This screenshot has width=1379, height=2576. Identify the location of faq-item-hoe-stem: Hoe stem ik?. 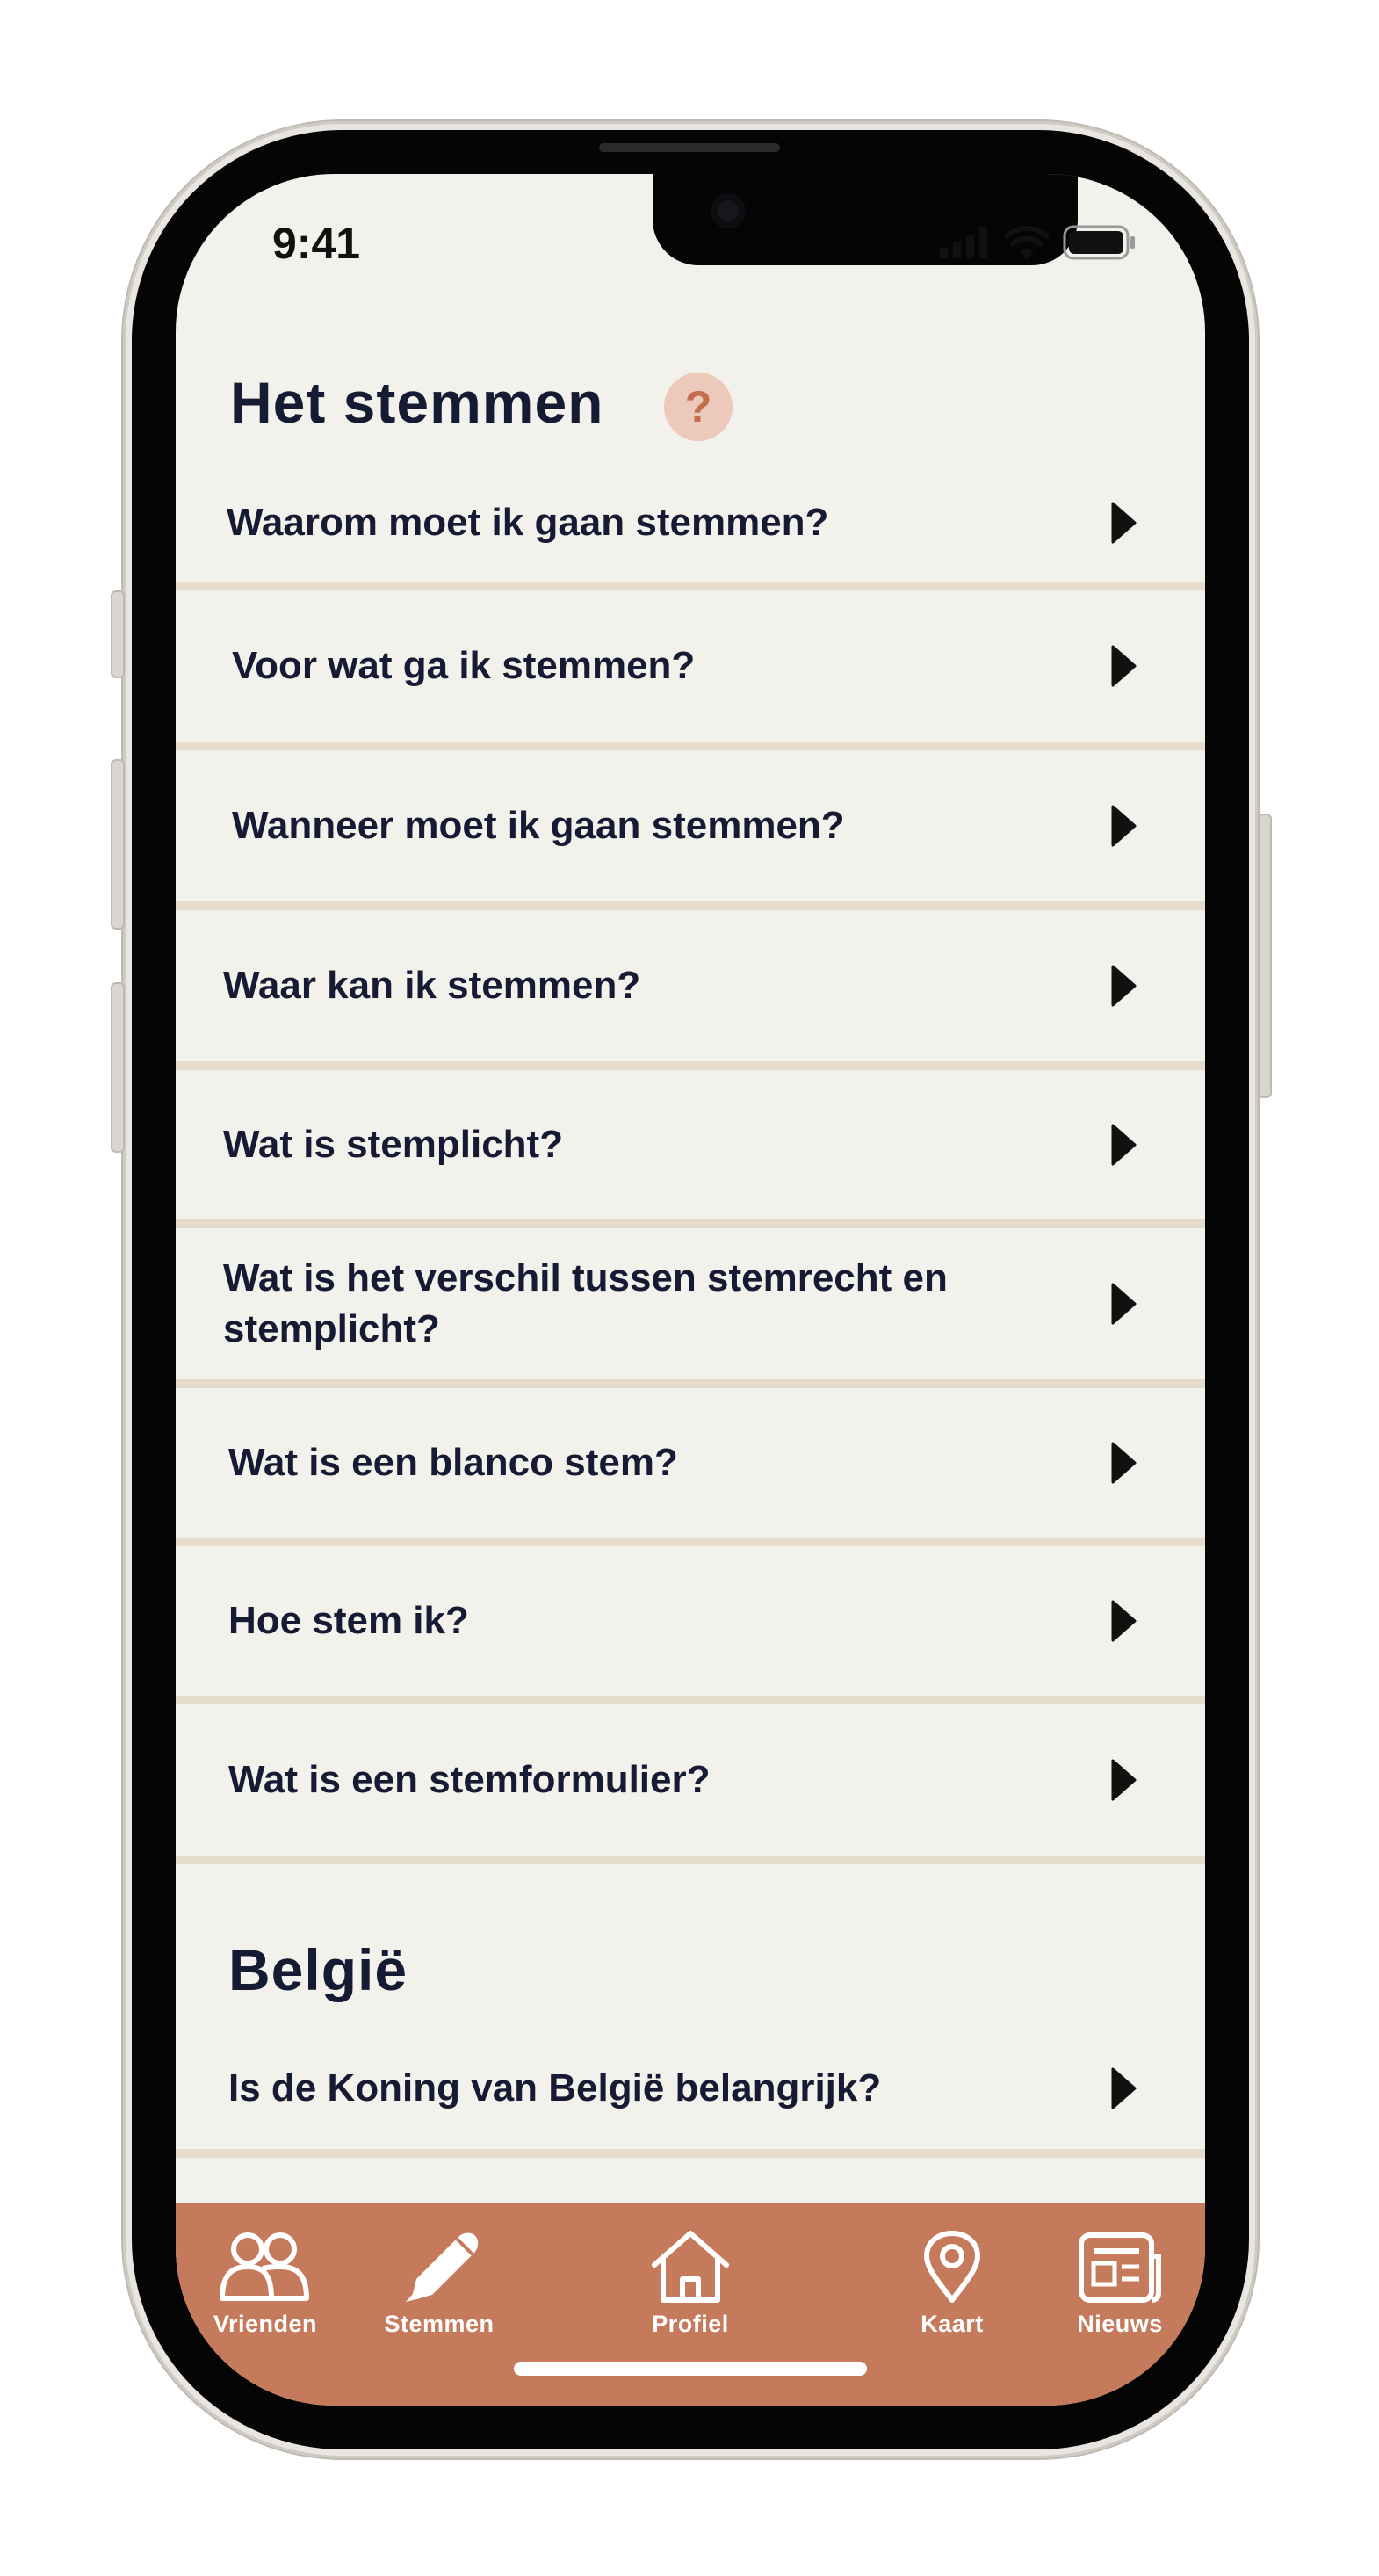
(690, 1625).